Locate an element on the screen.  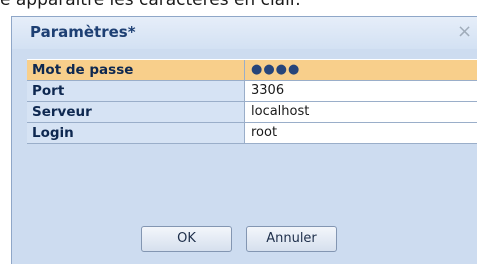
property-row-server: Serveur localhost is located at coordinates (252, 112).